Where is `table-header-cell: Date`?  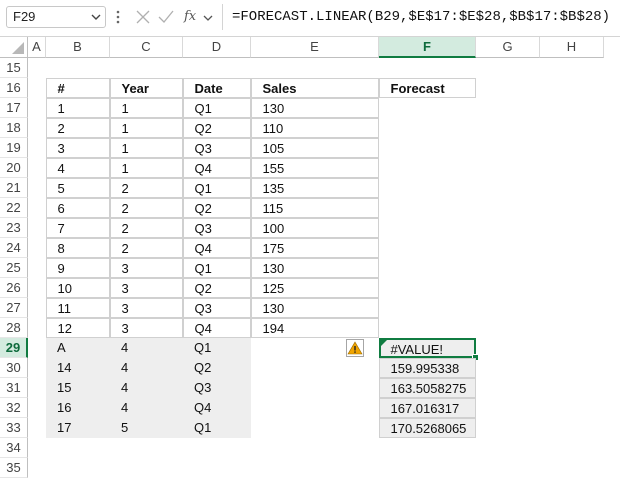 table-header-cell: Date is located at coordinates (216, 87).